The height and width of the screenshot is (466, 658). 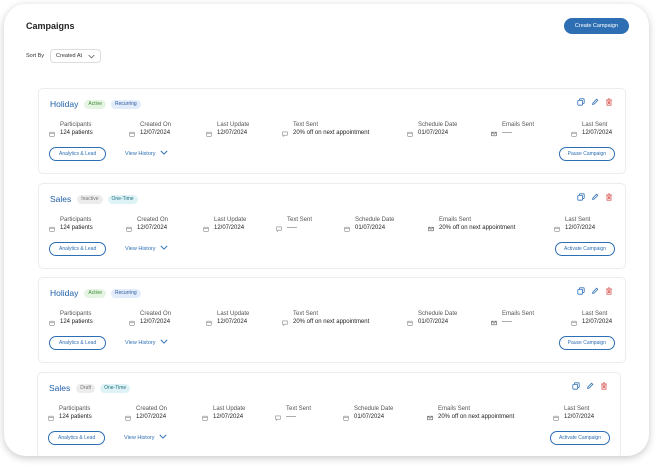 What do you see at coordinates (375, 220) in the screenshot?
I see `stat-label: Schedule Date` at bounding box center [375, 220].